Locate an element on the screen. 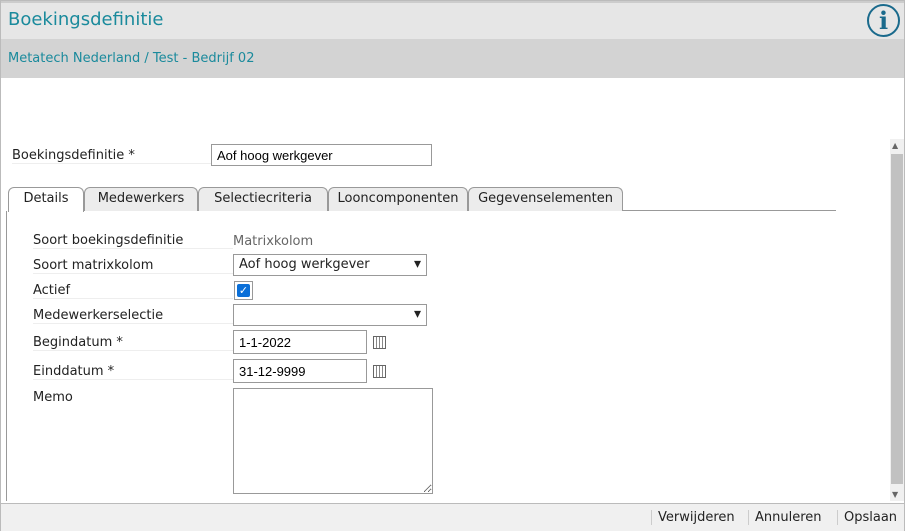  scrollbar: ▲ ▼ is located at coordinates (897, 320).